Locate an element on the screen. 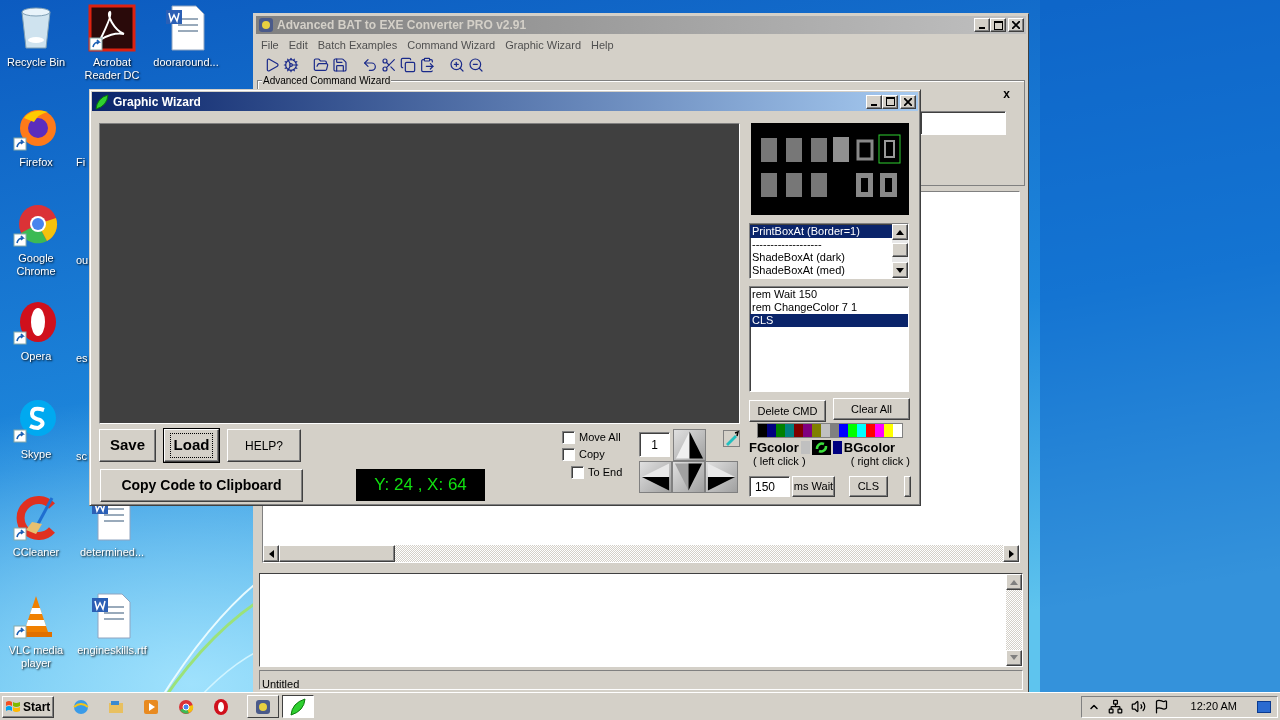 The image size is (1280, 720). clock: 12:20 AM is located at coordinates (1213, 706).